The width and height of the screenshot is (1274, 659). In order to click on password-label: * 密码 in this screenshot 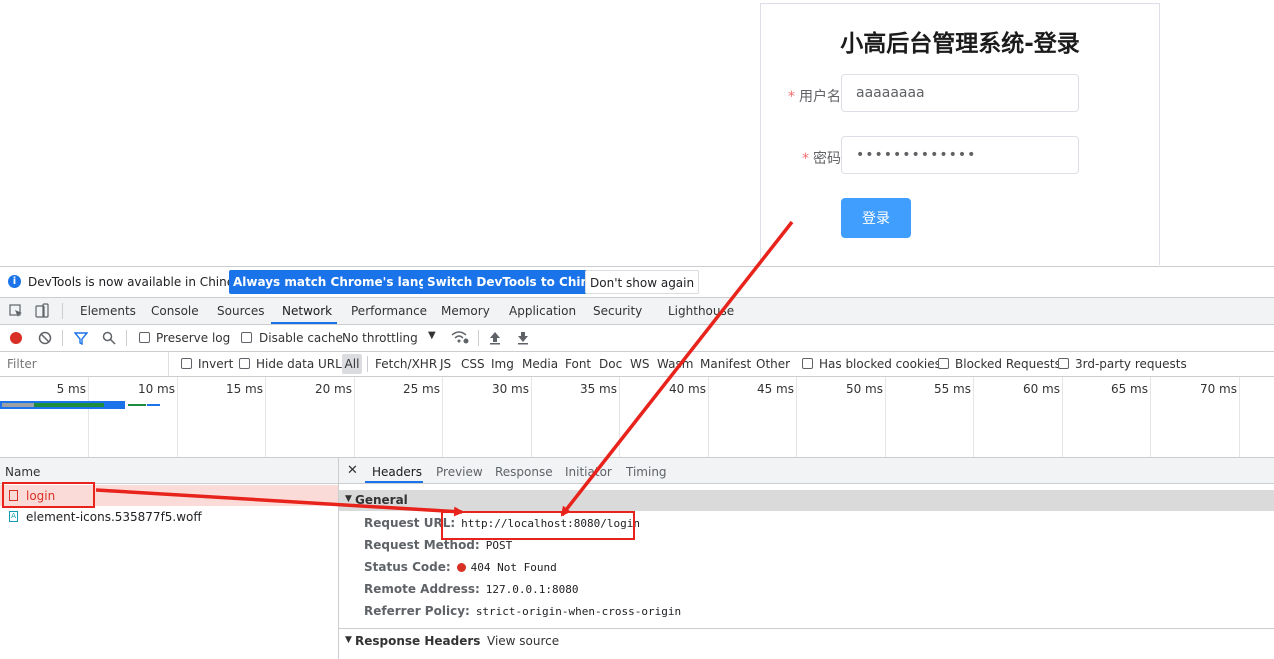, I will do `click(806, 158)`.